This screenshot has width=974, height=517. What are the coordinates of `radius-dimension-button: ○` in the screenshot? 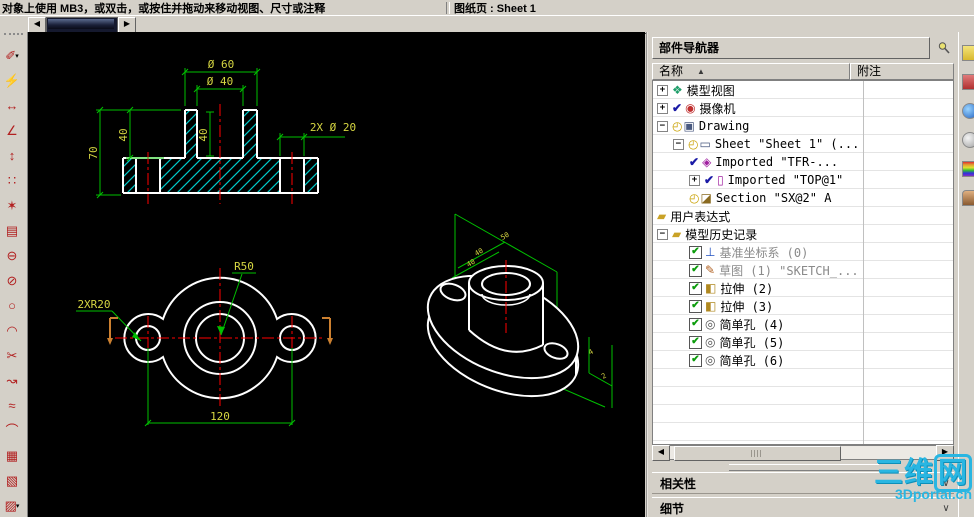 It's located at (12, 305).